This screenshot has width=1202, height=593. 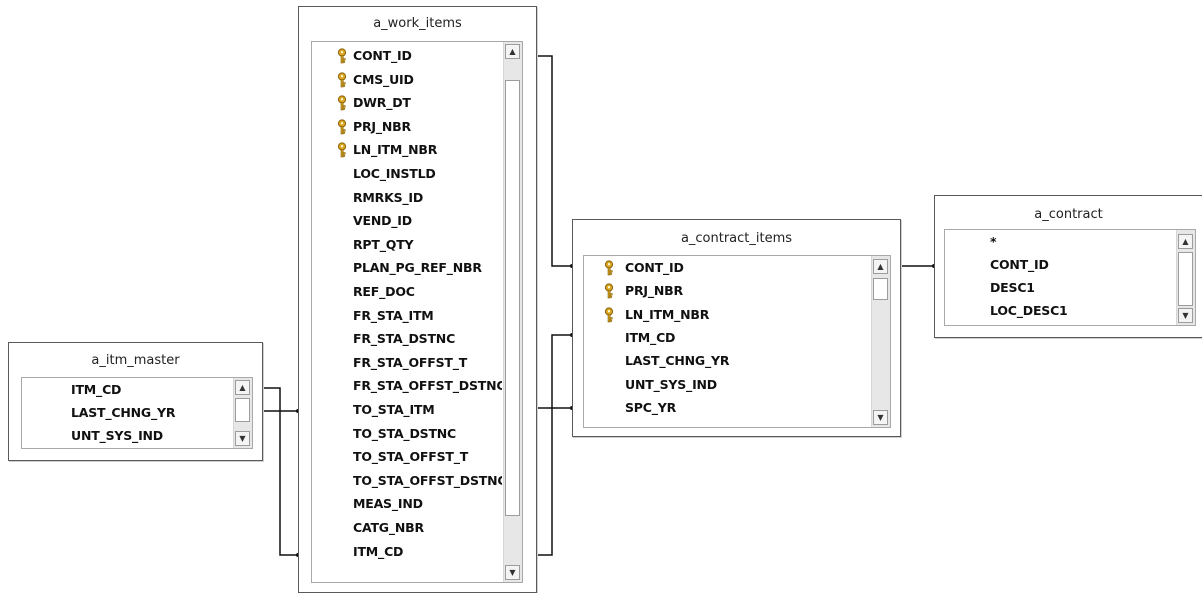 What do you see at coordinates (388, 197) in the screenshot?
I see `column-name: RMRKS_ID` at bounding box center [388, 197].